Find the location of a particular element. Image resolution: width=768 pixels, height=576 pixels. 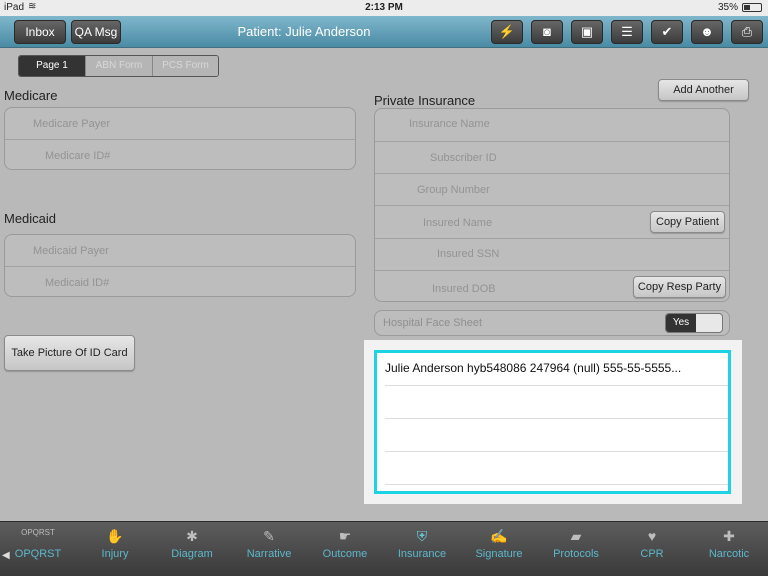

lightning-icon: ⚡ is located at coordinates (507, 32).